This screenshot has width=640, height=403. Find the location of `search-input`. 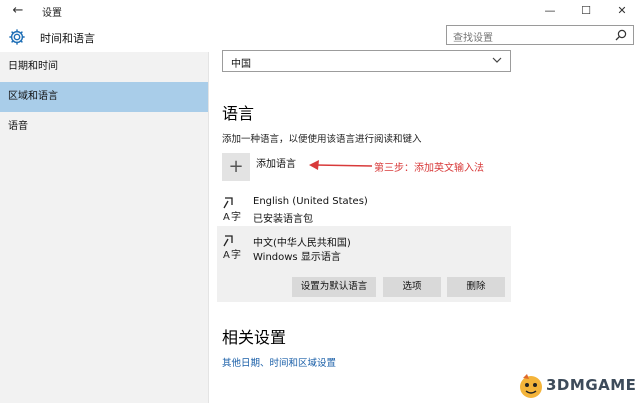

search-input is located at coordinates (533, 38).